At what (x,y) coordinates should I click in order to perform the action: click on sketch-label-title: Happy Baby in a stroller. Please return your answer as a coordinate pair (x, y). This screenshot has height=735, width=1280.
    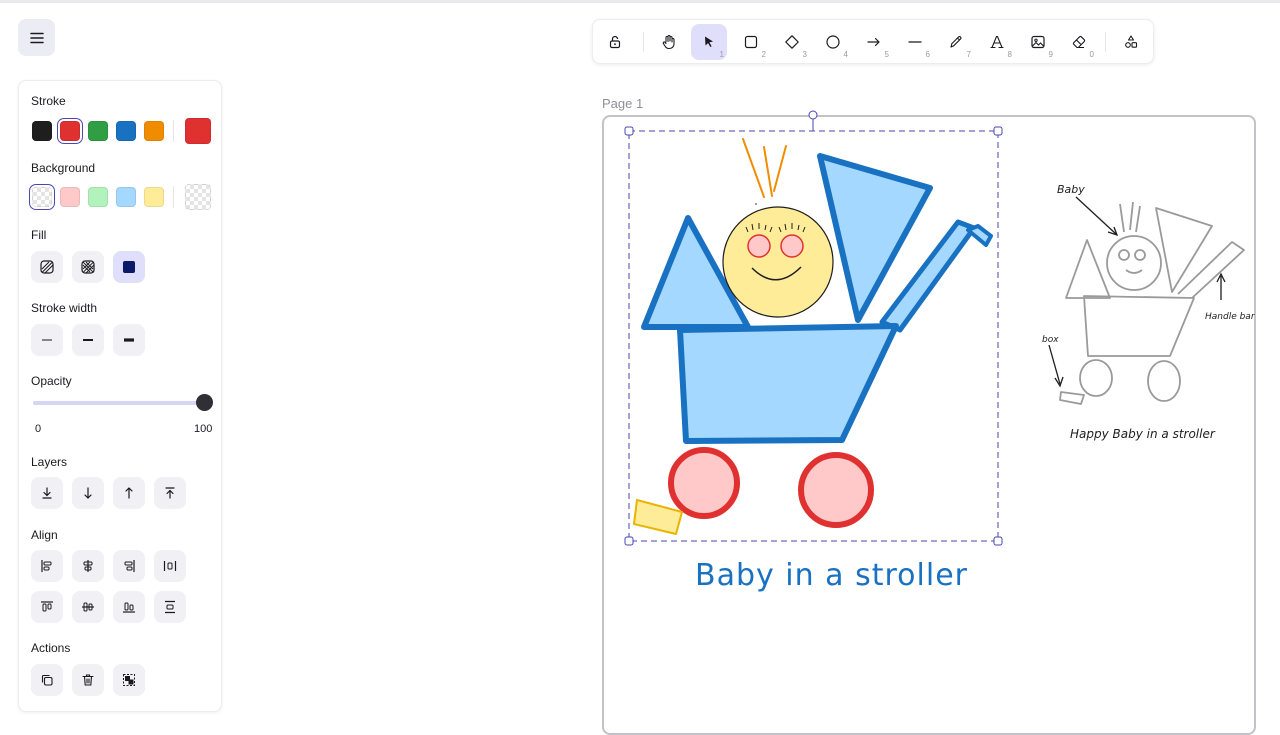
    Looking at the image, I should click on (1143, 434).